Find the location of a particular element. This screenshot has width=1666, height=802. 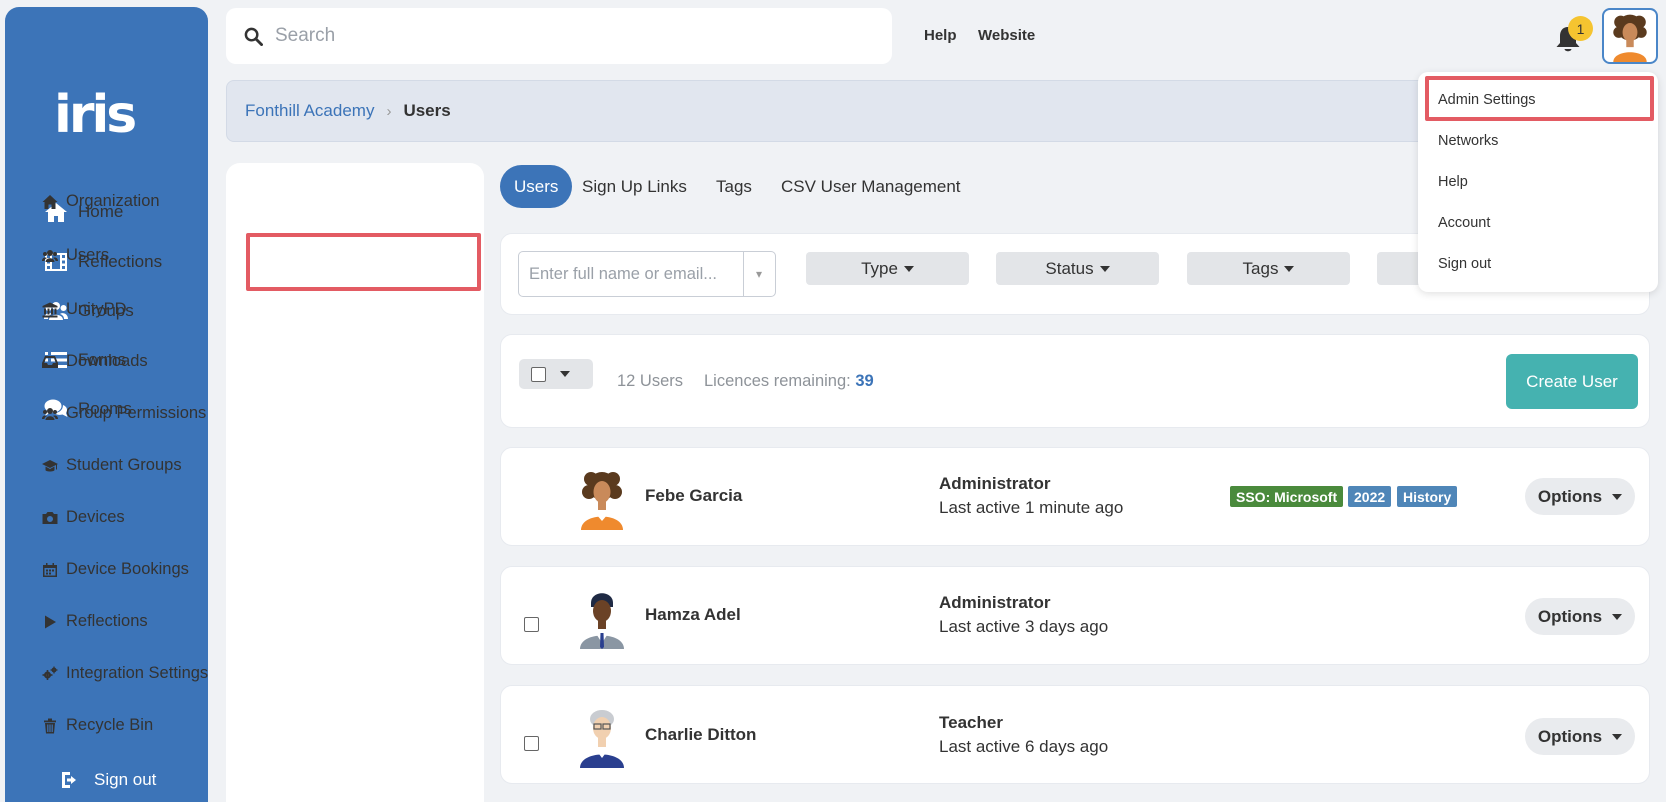

settings-item-organization: Organization is located at coordinates (101, 201).